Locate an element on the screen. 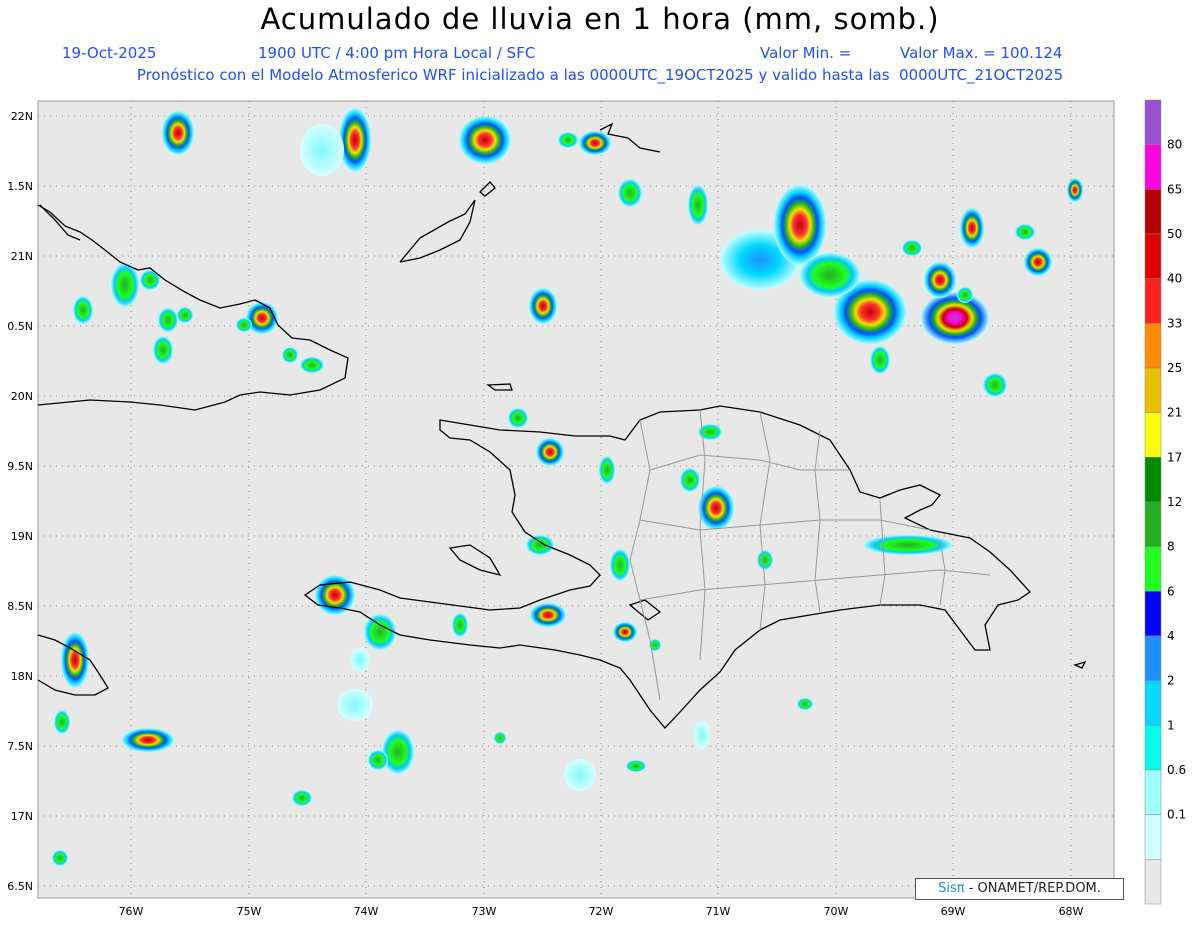 The height and width of the screenshot is (927, 1200). colorbar-label: 17 is located at coordinates (1174, 457).